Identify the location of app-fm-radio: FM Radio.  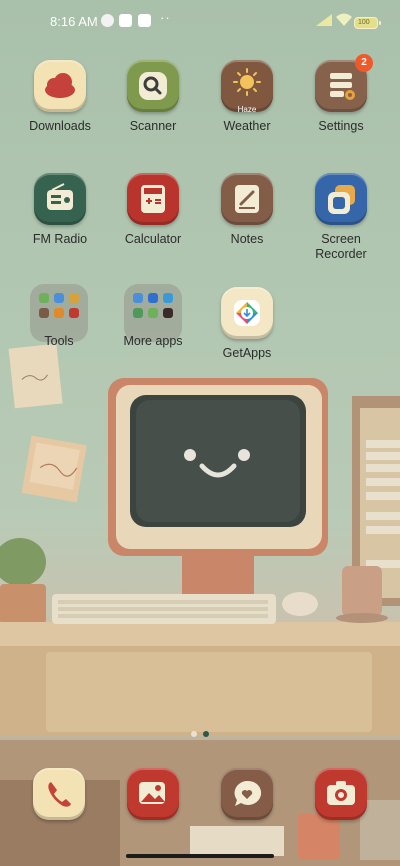
(60, 210).